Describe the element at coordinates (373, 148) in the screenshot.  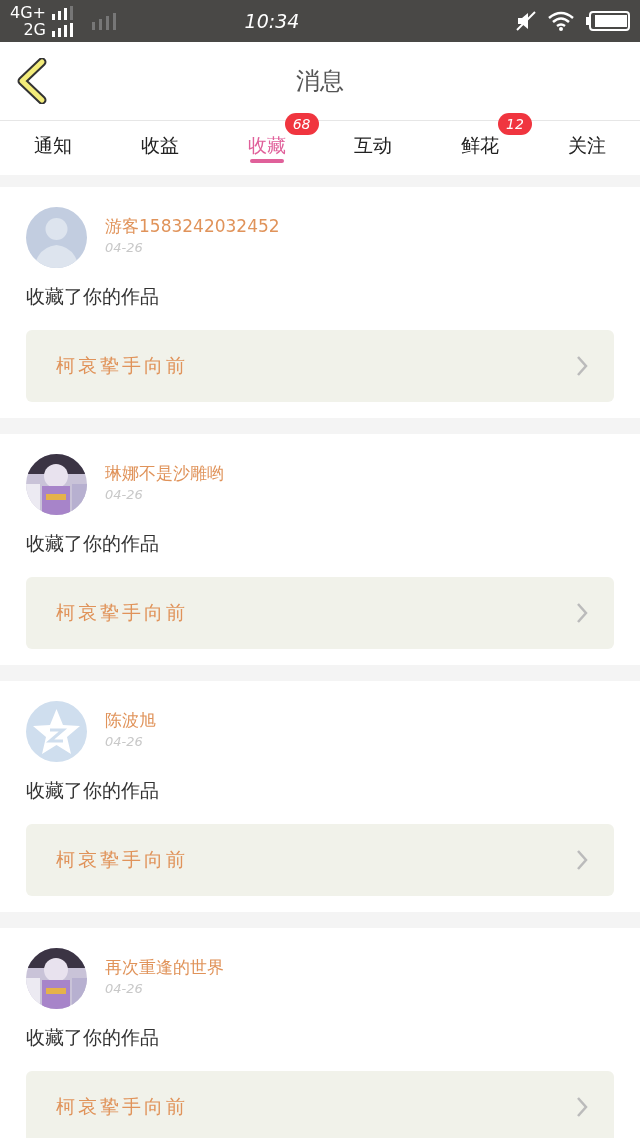
I see `tab: 互动` at that location.